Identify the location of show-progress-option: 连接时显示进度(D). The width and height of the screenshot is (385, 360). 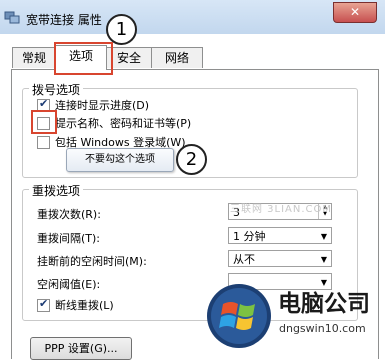
(93, 105).